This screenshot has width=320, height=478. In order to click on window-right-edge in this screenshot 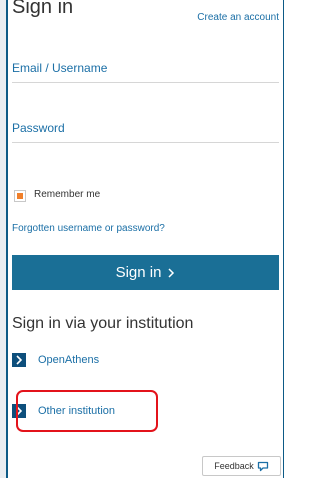, I will do `click(283, 239)`.